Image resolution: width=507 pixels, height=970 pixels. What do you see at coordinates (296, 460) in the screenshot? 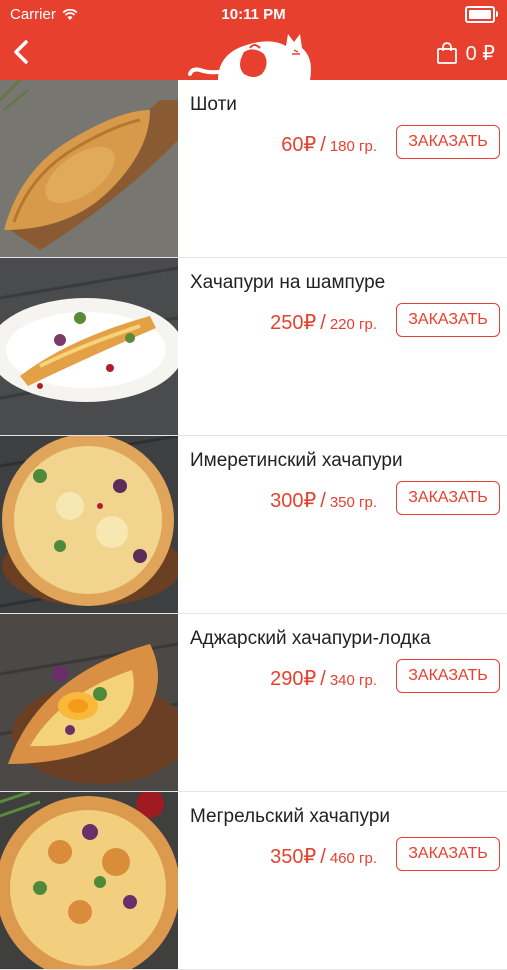
I see `product-name: Имеретинский хачапури` at bounding box center [296, 460].